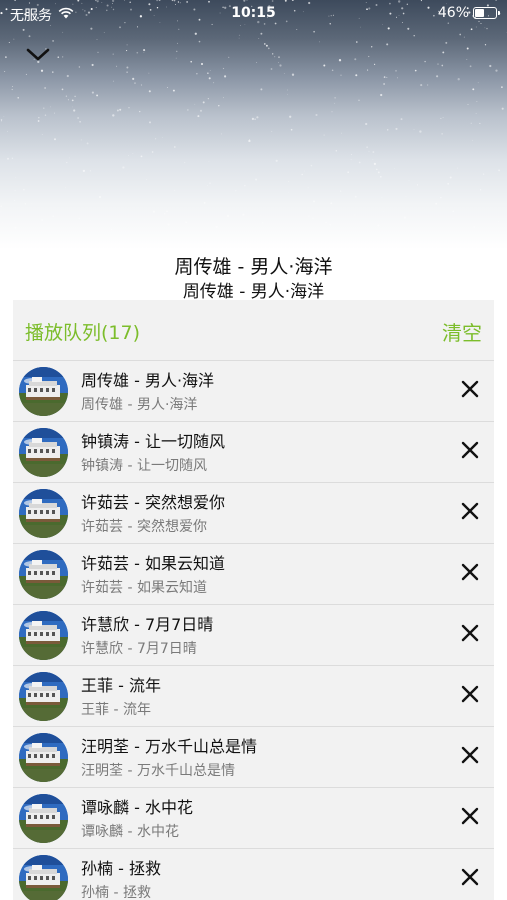  Describe the element at coordinates (253, 513) in the screenshot. I see `queue-item: 许茹芸 - 突然想爱你 许茹芸 - 突然想爱你` at that location.